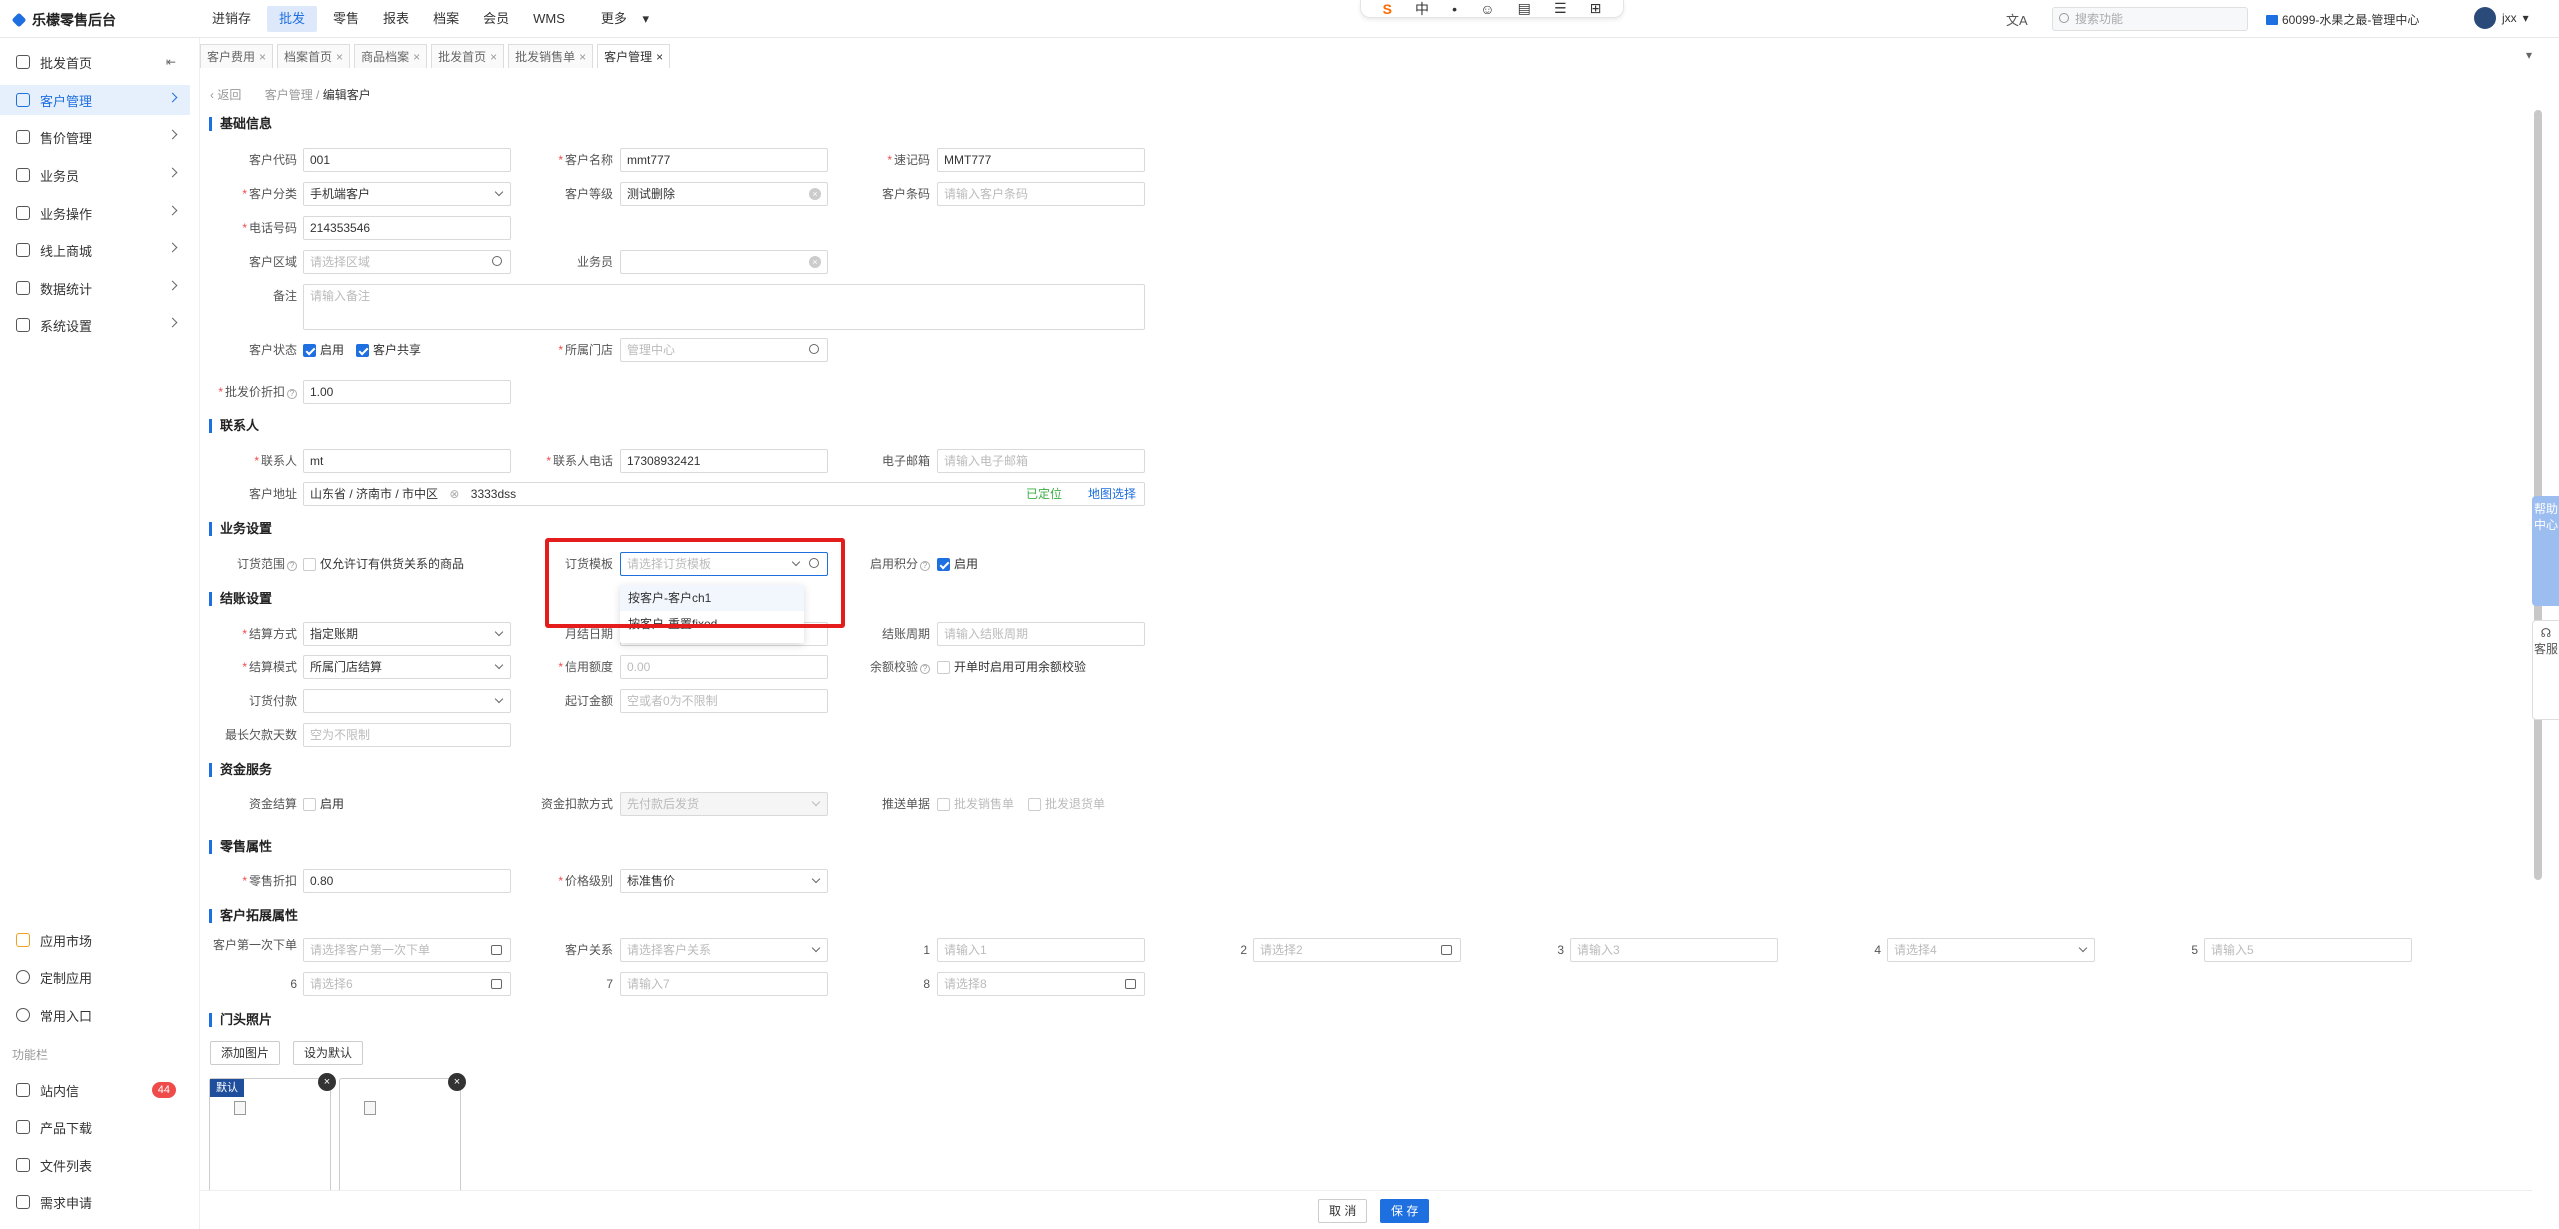  I want to click on fund-settle-checkbox: 启用, so click(323, 804).